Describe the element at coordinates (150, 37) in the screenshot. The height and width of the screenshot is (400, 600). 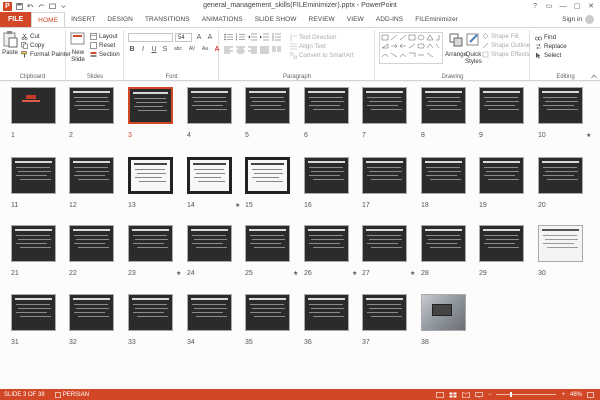
I see `font-family-dropdown` at that location.